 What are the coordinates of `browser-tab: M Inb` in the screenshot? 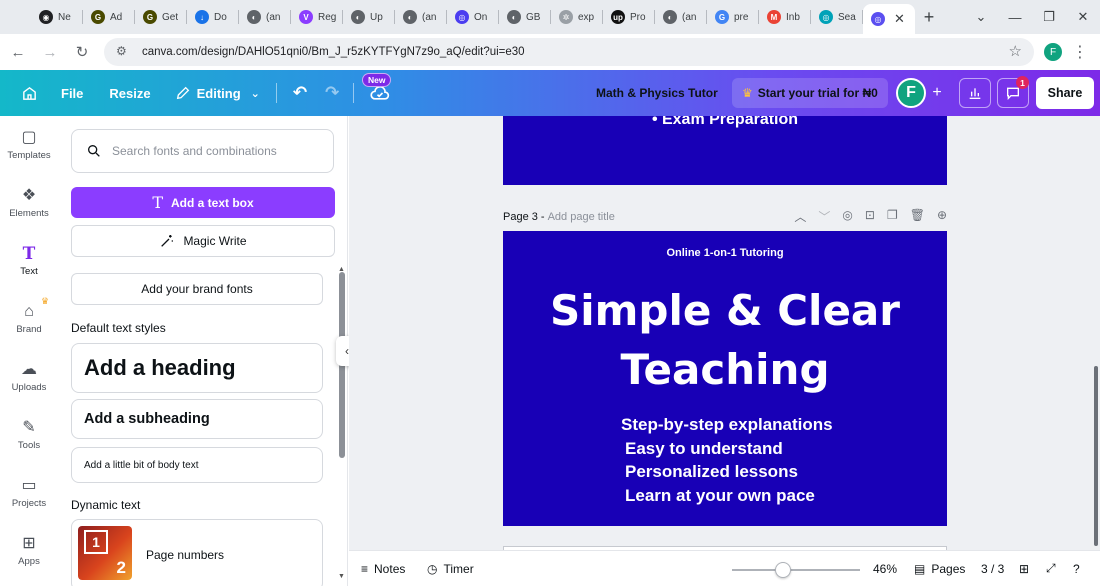 It's located at (785, 17).